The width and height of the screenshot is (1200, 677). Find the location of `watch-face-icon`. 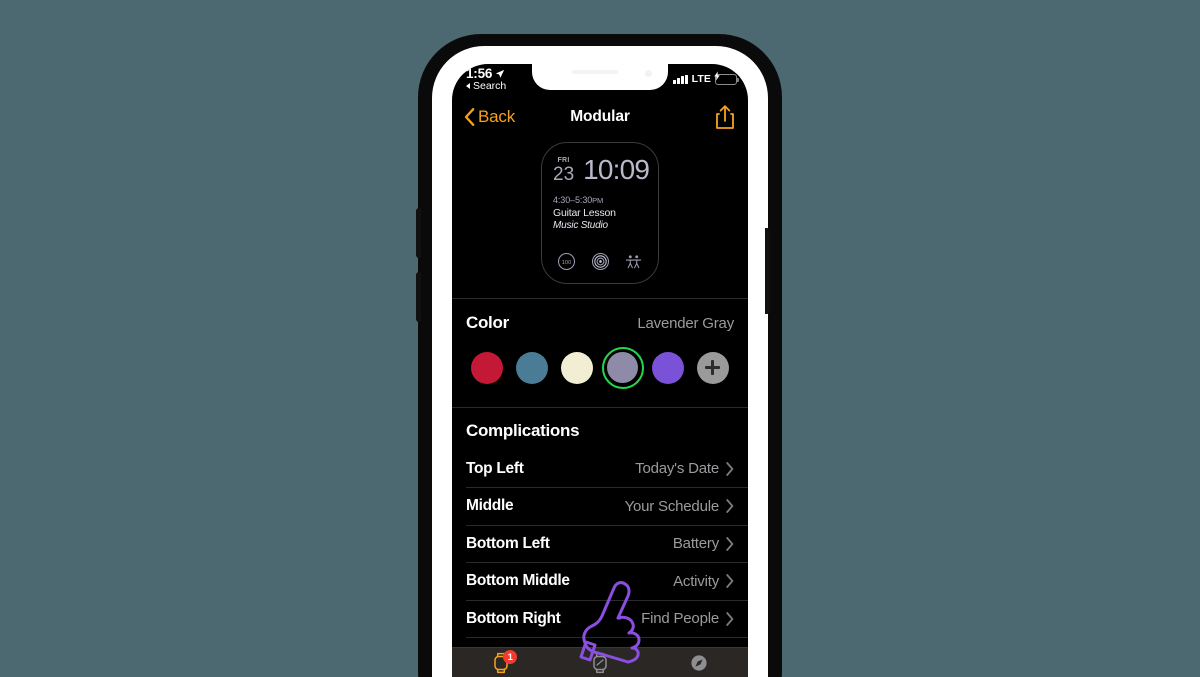

watch-face-icon is located at coordinates (600, 662).